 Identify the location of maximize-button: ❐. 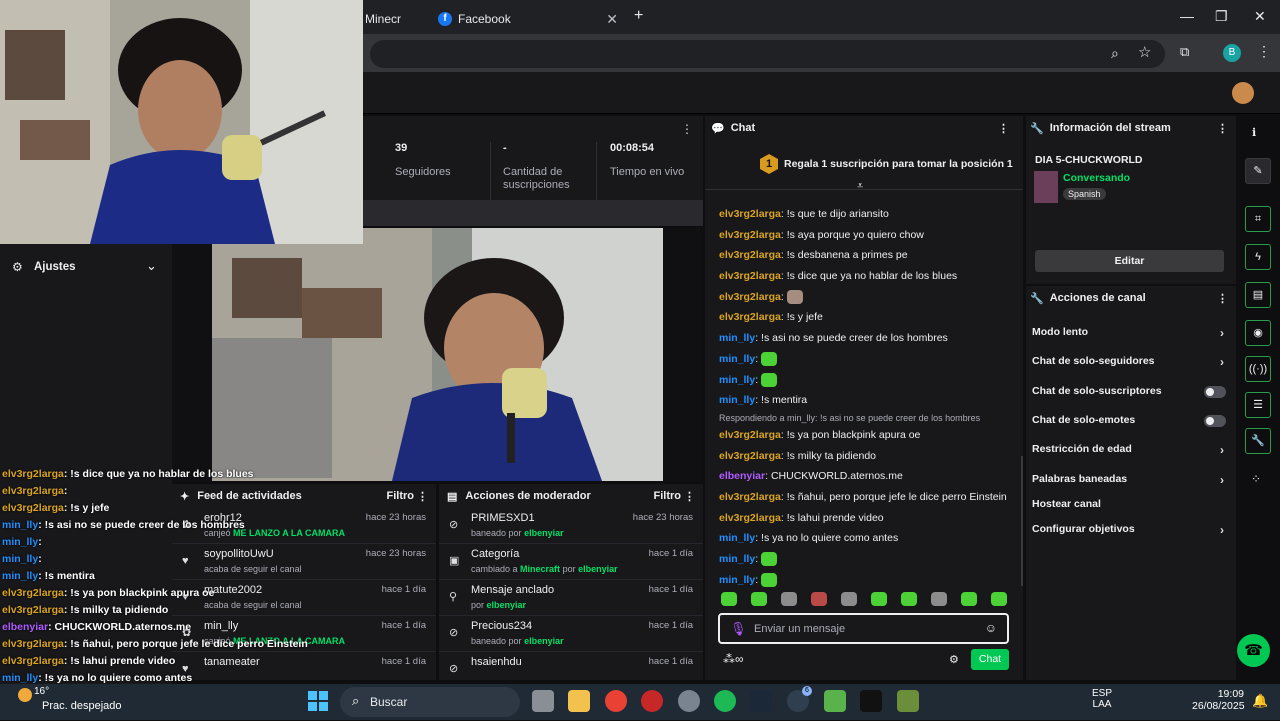
(1221, 16).